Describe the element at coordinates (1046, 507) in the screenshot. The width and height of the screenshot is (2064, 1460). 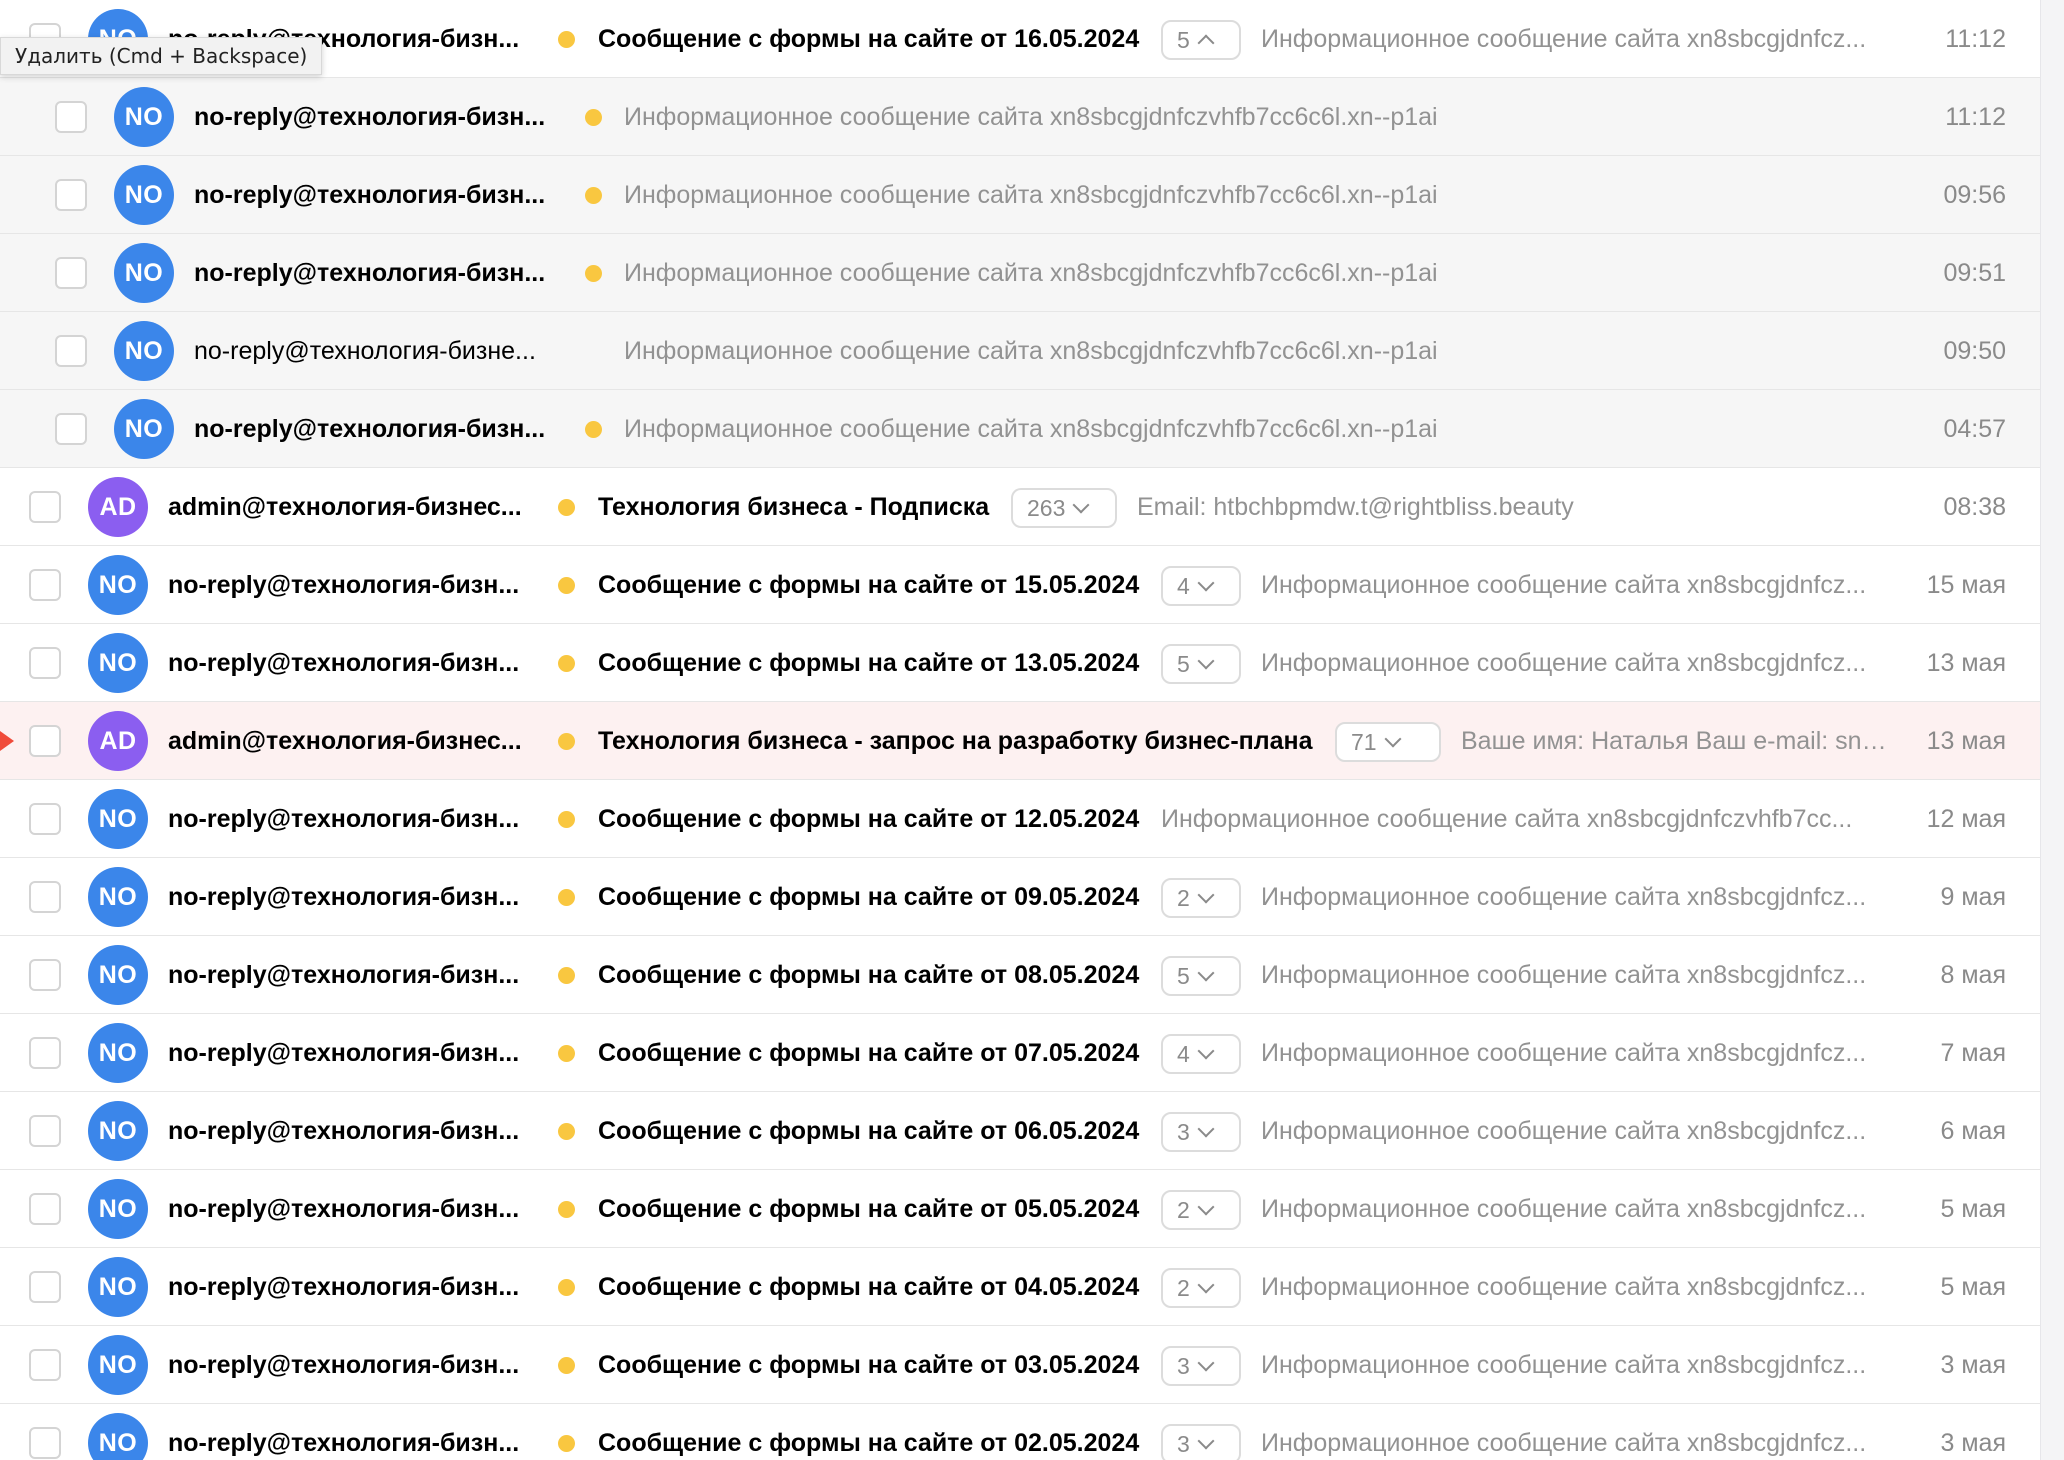
I see `thread-count: 263` at that location.